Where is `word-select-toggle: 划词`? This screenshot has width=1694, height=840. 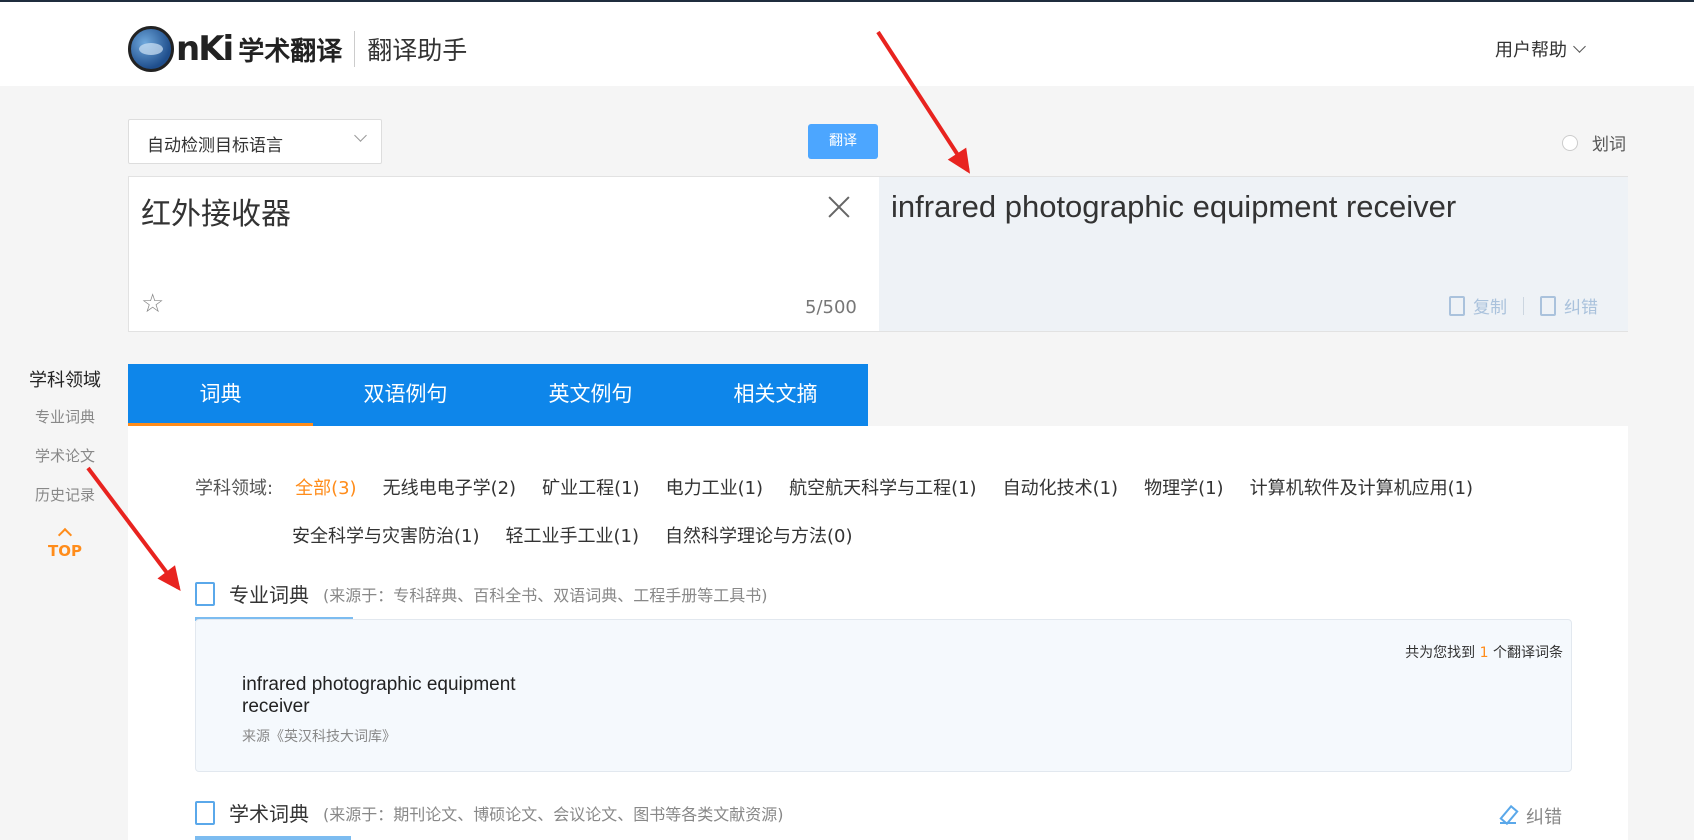
word-select-toggle: 划词 is located at coordinates (1594, 142).